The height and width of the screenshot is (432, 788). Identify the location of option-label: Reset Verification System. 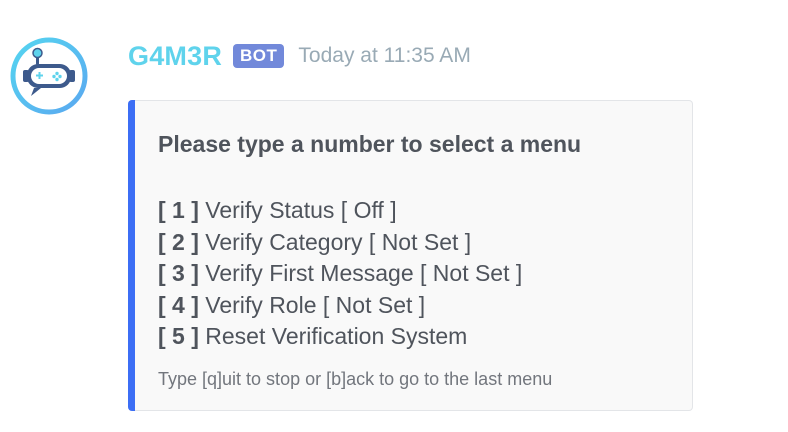
(336, 336).